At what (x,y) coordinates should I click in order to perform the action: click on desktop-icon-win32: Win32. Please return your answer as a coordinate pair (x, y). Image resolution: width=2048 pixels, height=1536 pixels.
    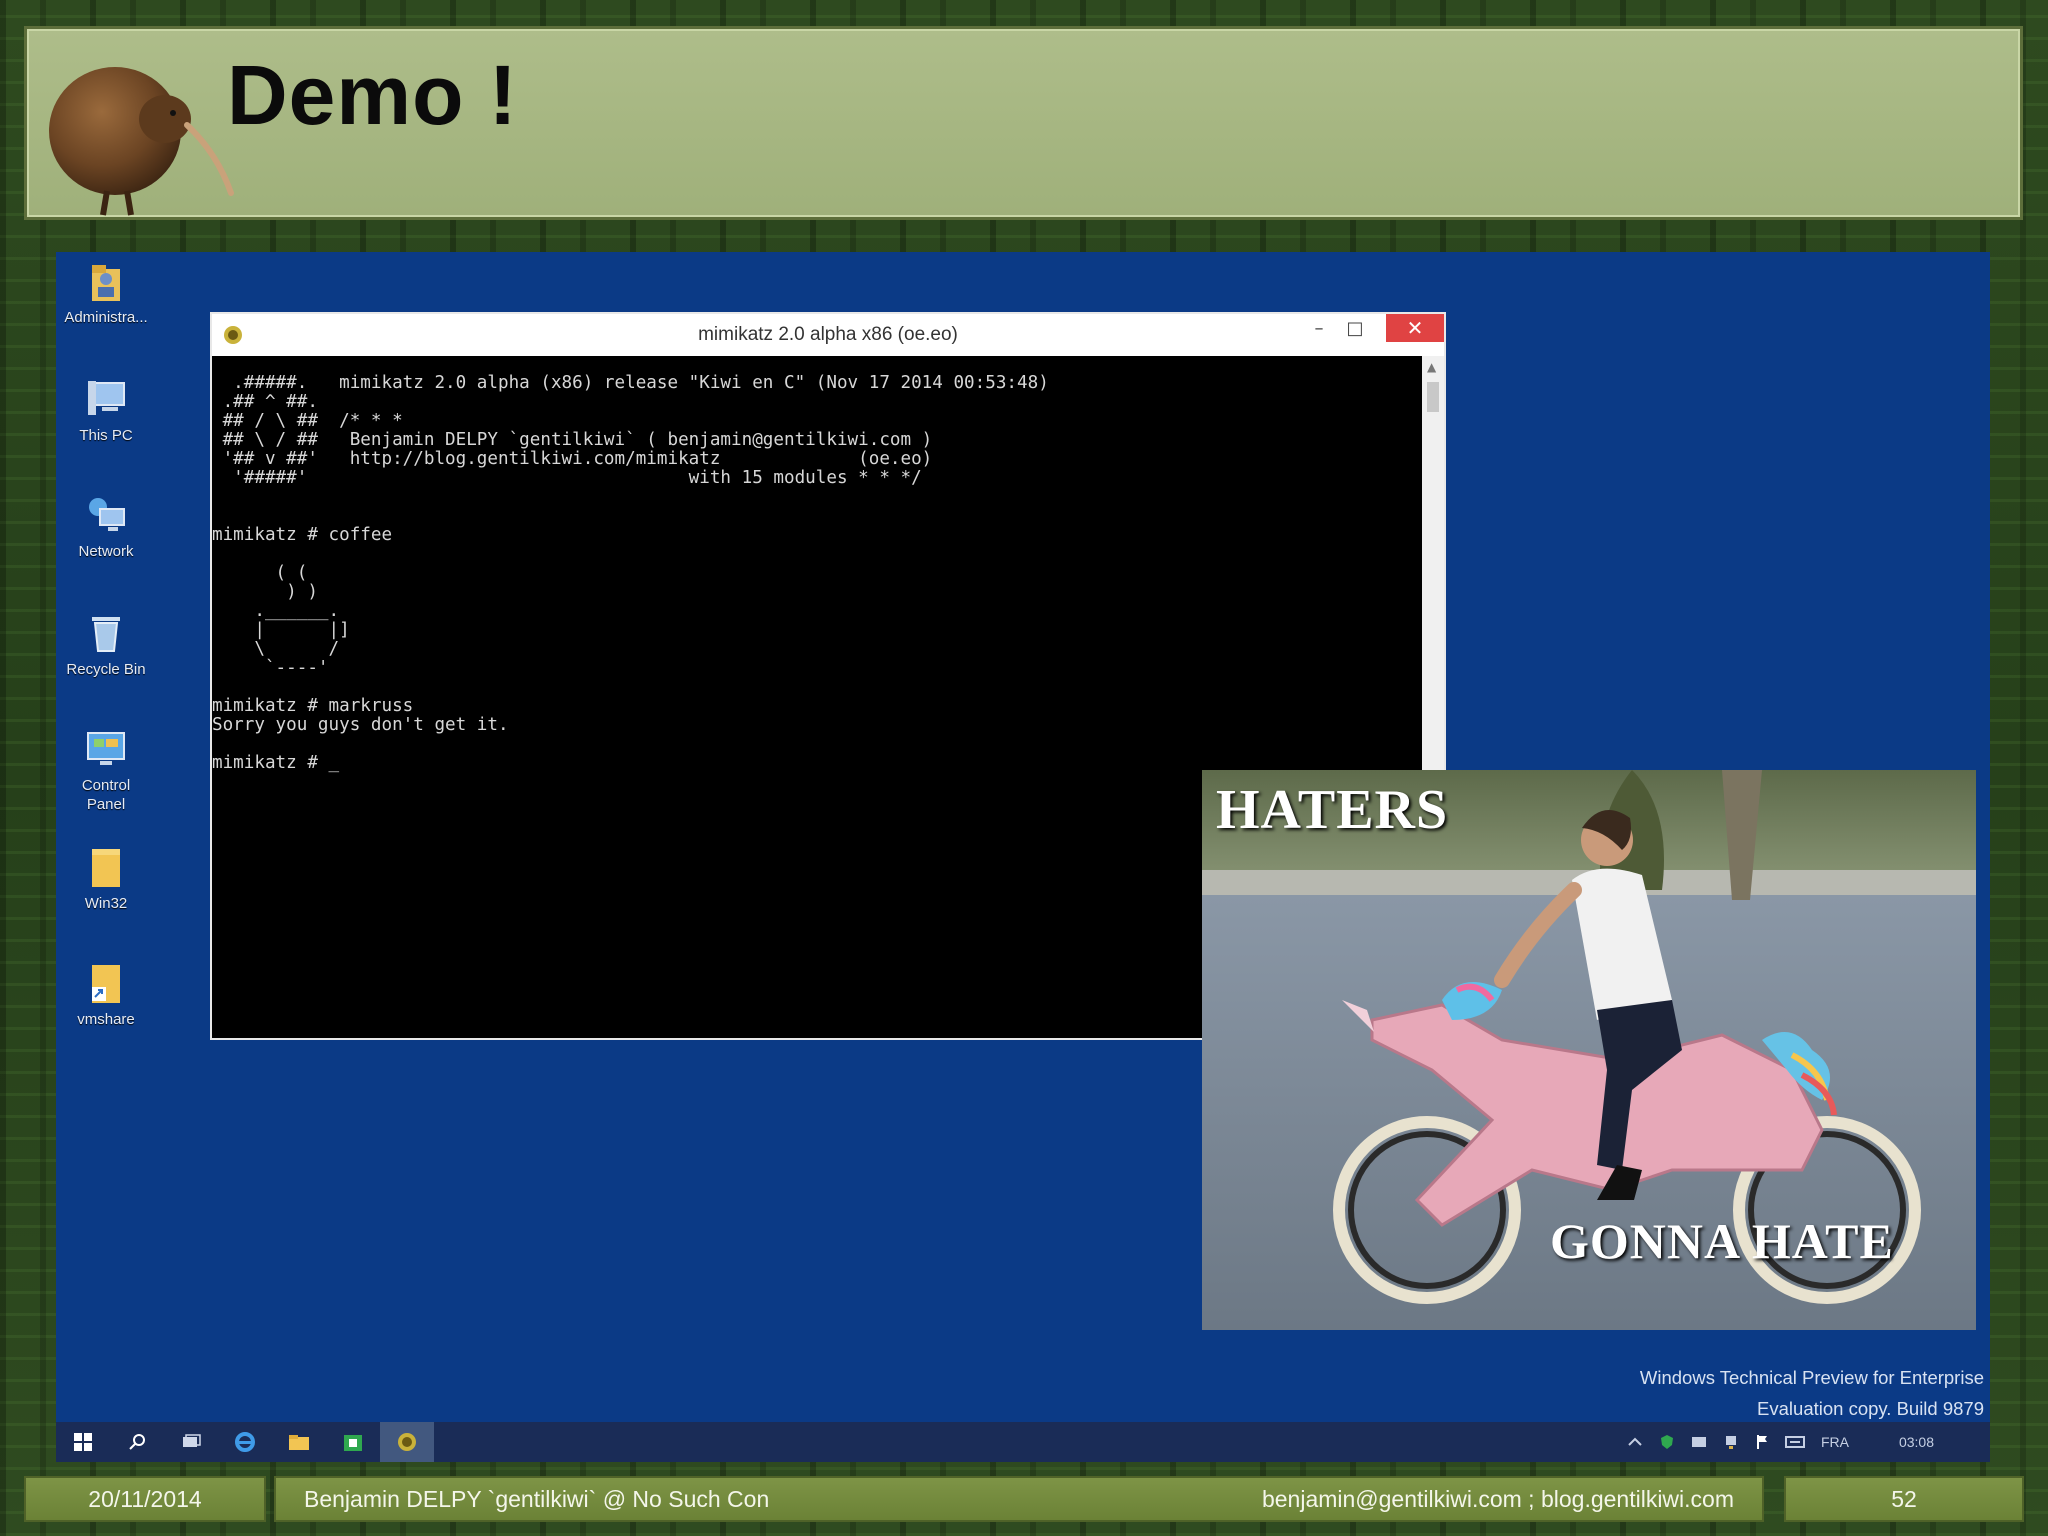
    Looking at the image, I should click on (106, 878).